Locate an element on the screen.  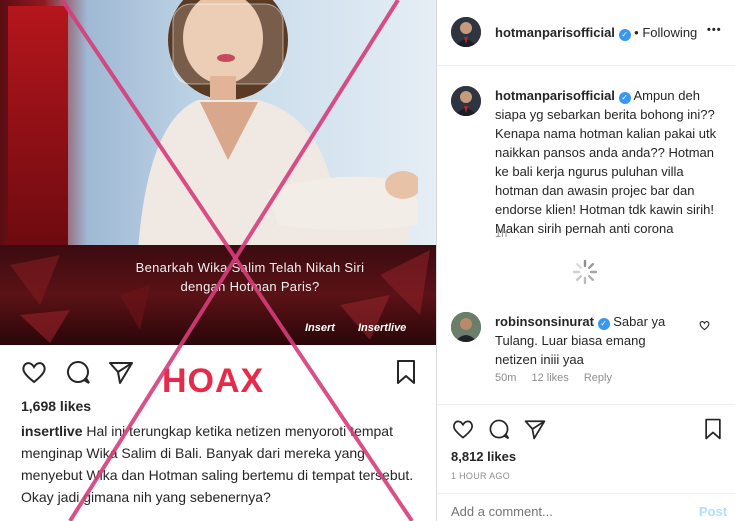
add-comment-input is located at coordinates (566, 511).